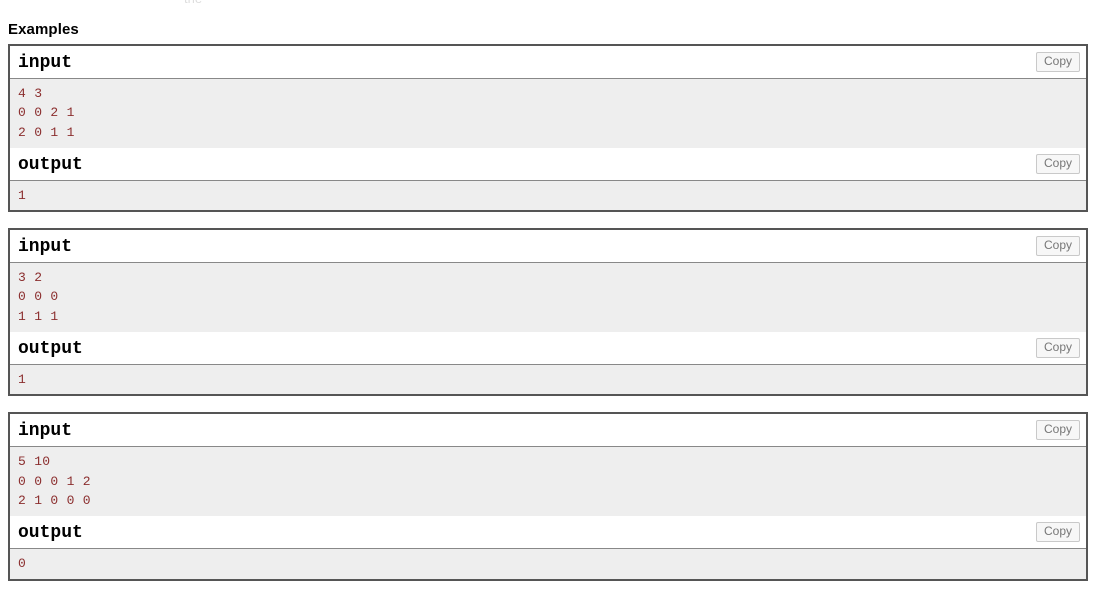 This screenshot has height=603, width=1100. I want to click on input-data: 3 2 0 0 0 1 1 1, so click(548, 297).